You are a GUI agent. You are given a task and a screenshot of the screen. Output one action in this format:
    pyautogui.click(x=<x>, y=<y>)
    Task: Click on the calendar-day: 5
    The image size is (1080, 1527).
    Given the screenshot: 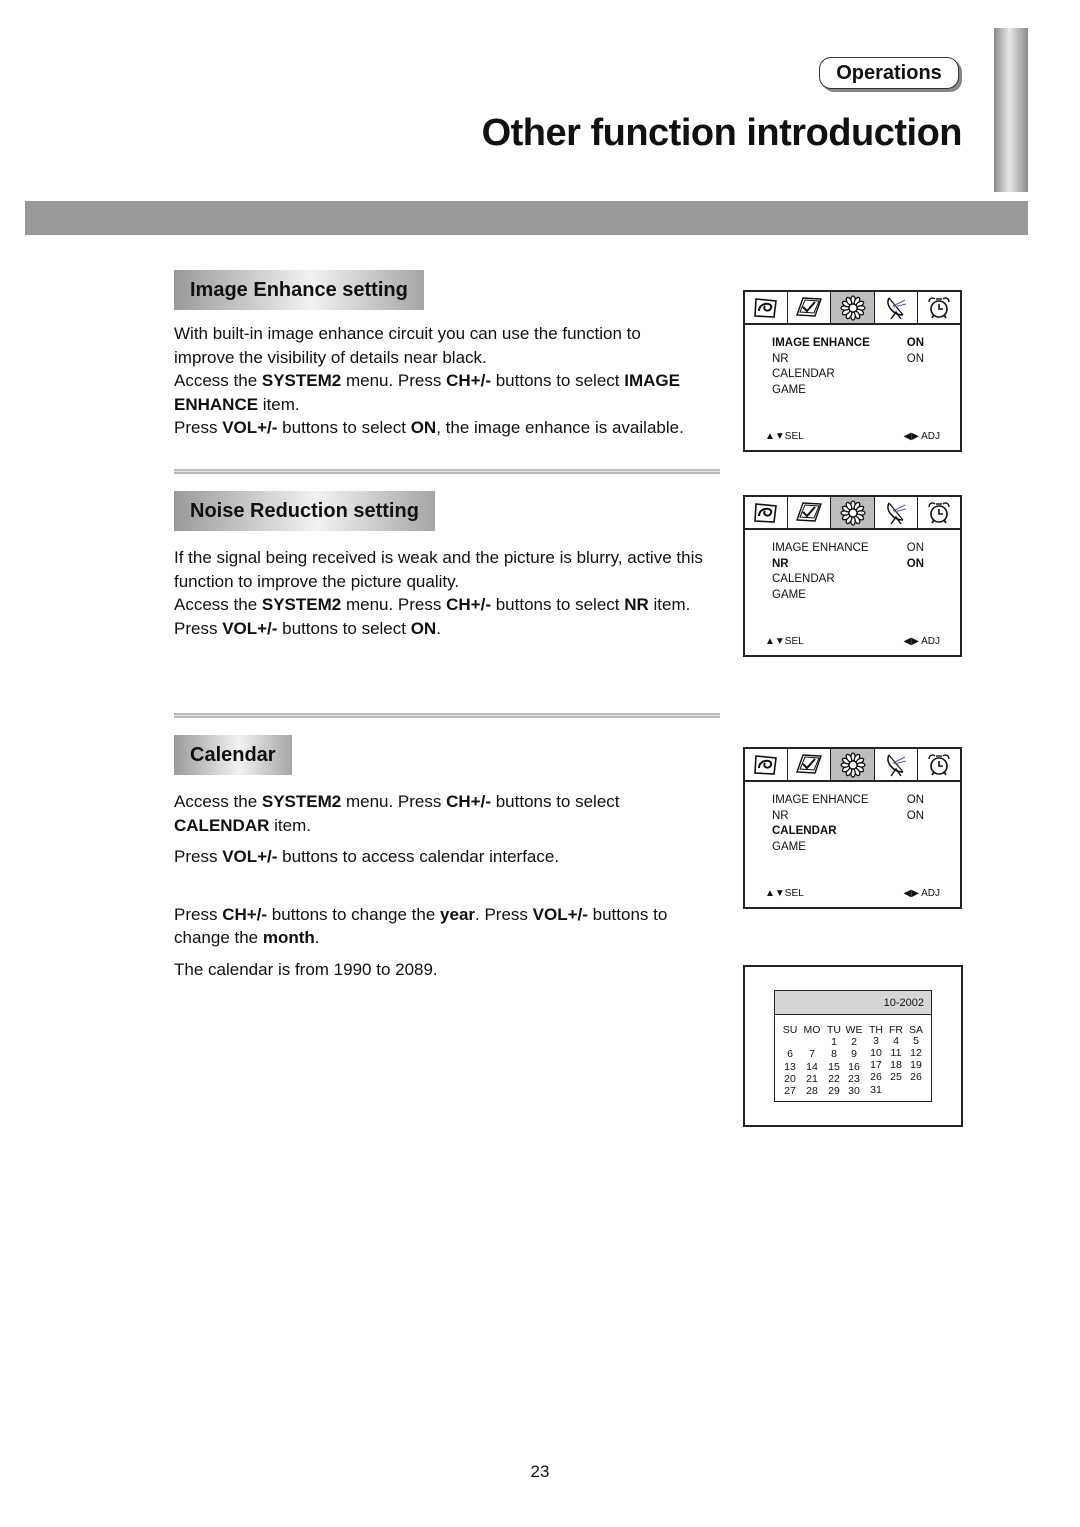 What is the action you would take?
    pyautogui.click(x=916, y=1040)
    